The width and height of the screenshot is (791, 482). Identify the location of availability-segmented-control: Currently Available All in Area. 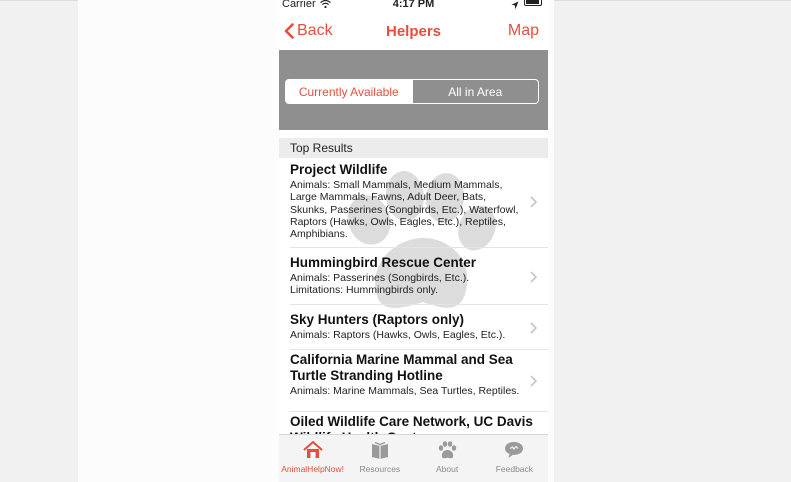
(412, 91).